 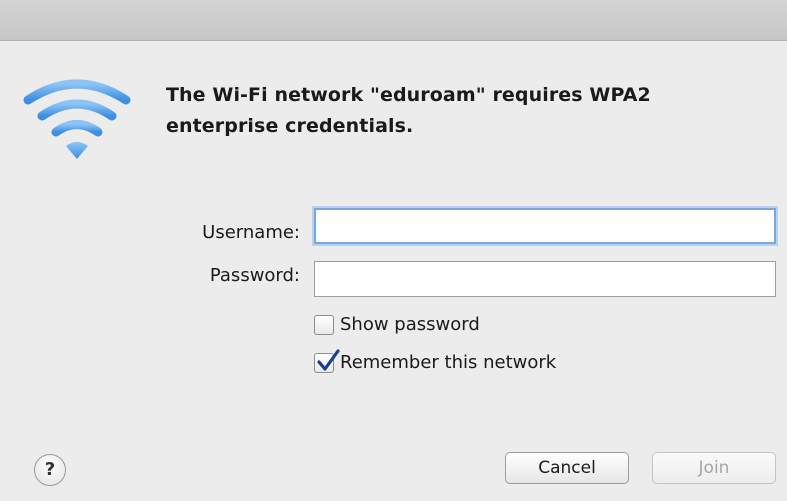 I want to click on remember-network-label: Remember this network, so click(x=448, y=362).